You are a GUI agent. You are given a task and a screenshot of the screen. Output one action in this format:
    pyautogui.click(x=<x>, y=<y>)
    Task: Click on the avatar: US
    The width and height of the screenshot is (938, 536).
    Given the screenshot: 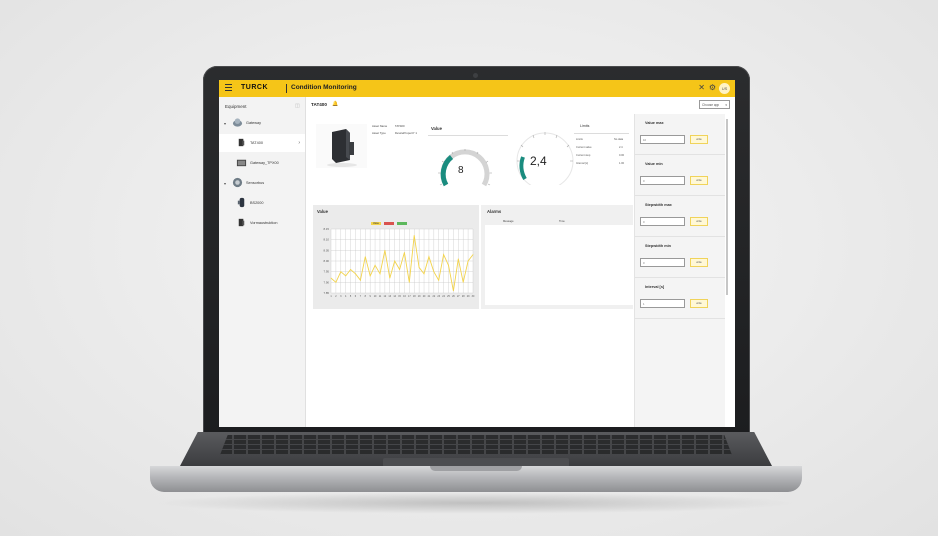 What is the action you would take?
    pyautogui.click(x=724, y=88)
    